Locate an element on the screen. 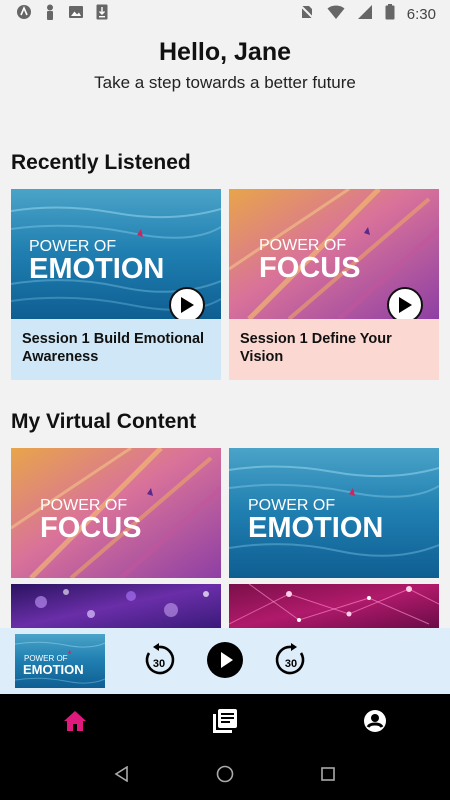 Image resolution: width=450 pixels, height=800 pixels. recents-button is located at coordinates (328, 774).